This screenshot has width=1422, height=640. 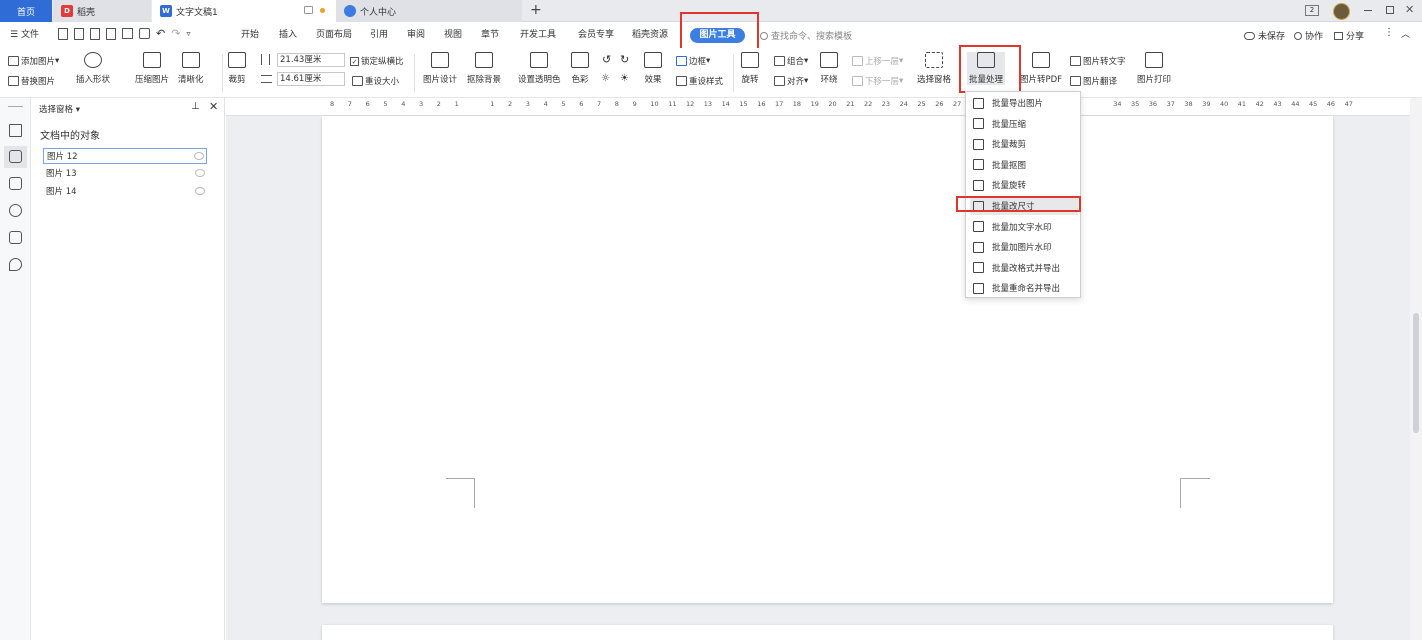 What do you see at coordinates (650, 35) in the screenshot?
I see `menu-daoke-resources: 稻壳资源` at bounding box center [650, 35].